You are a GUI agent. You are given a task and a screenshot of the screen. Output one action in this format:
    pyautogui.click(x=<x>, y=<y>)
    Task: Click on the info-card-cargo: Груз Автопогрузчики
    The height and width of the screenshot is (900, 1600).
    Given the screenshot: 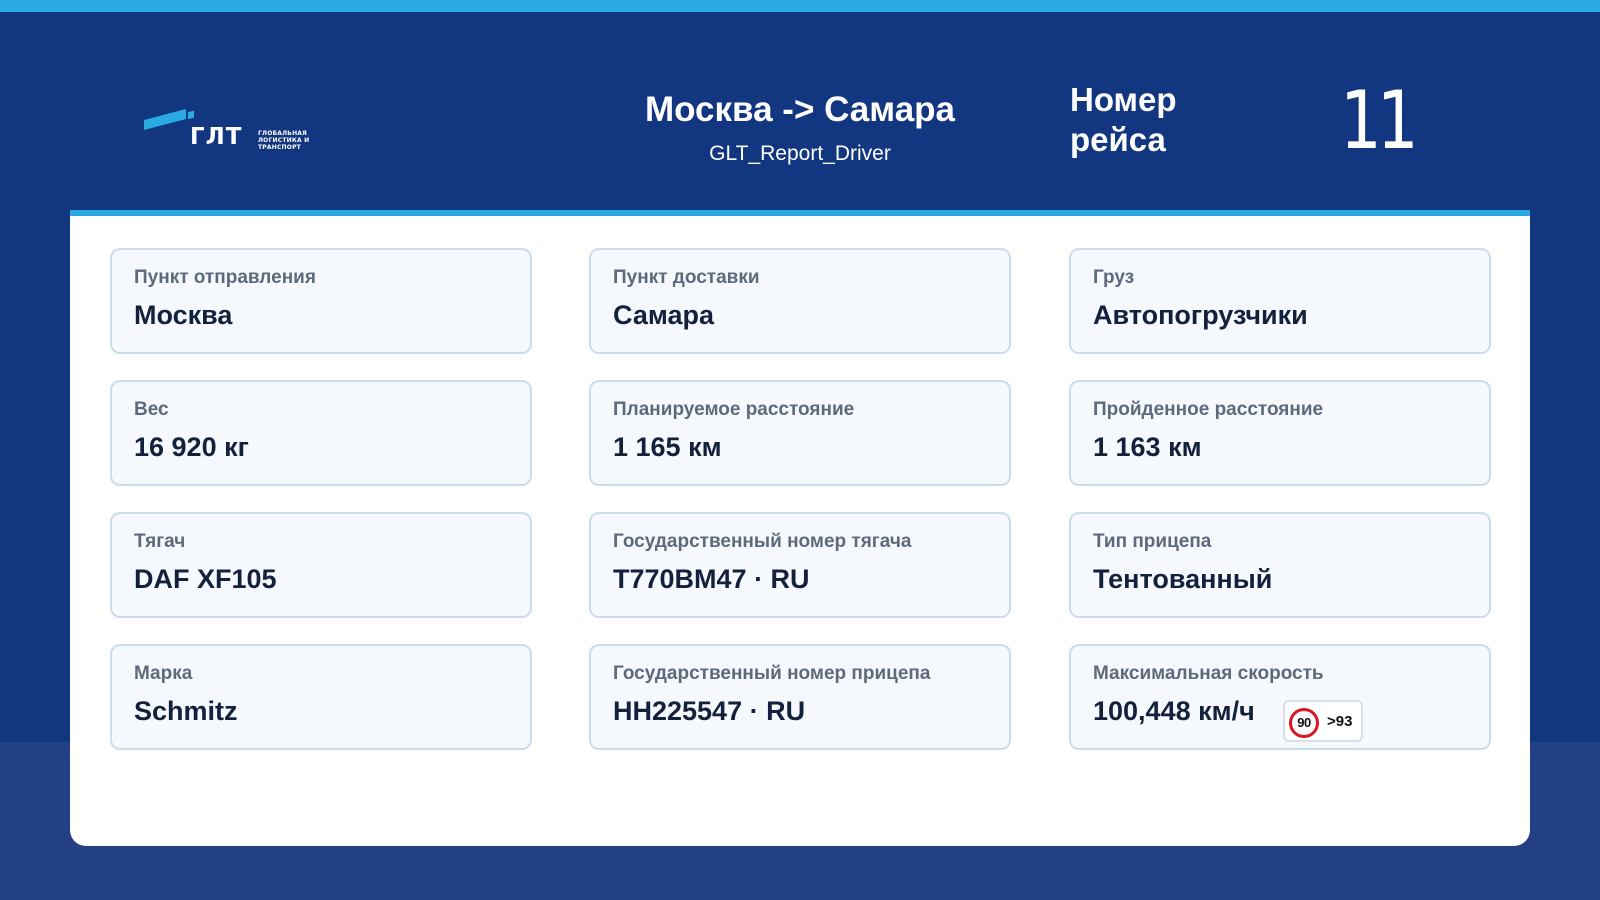 What is the action you would take?
    pyautogui.click(x=1280, y=301)
    